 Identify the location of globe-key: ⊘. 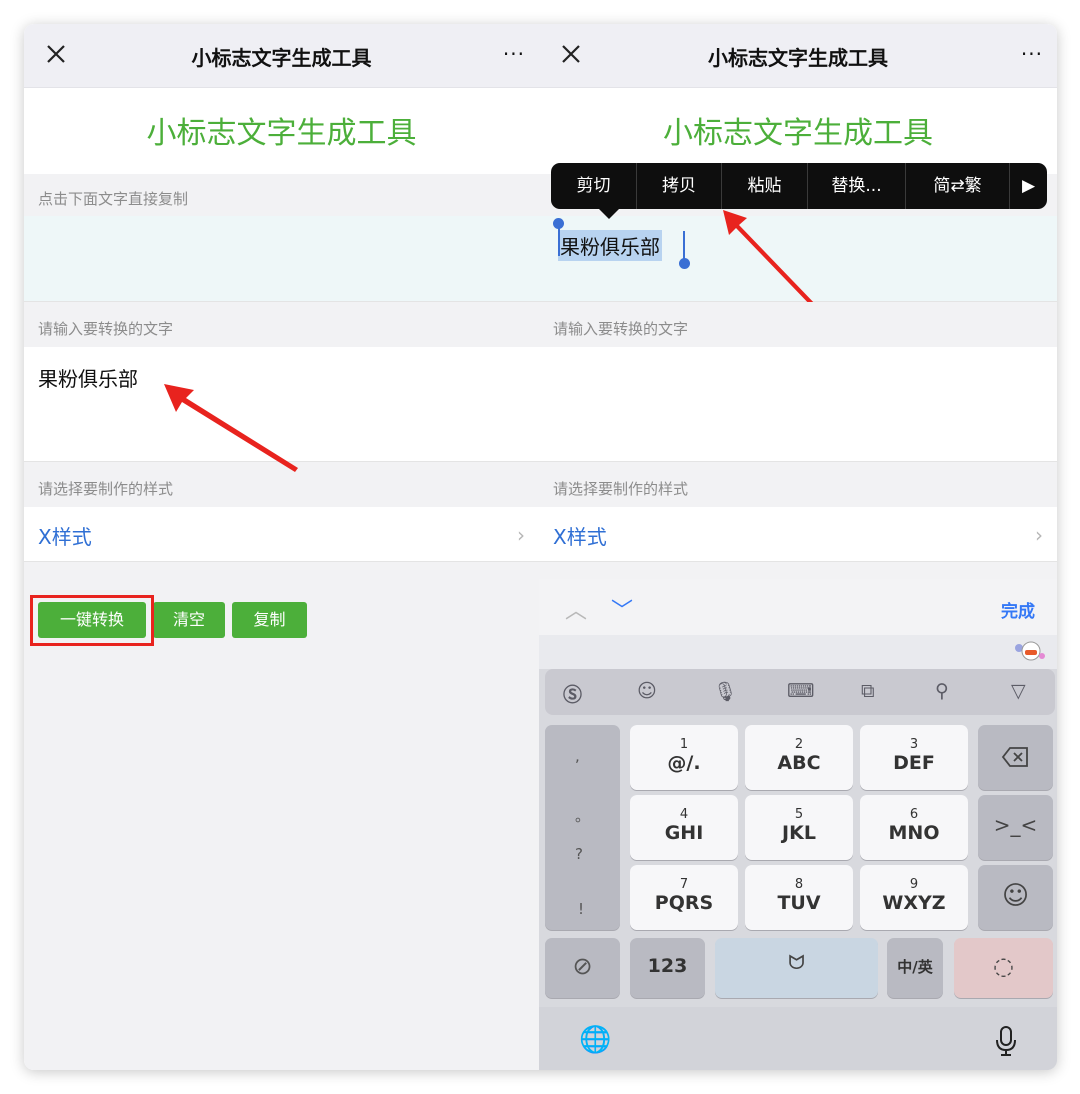
(582, 968).